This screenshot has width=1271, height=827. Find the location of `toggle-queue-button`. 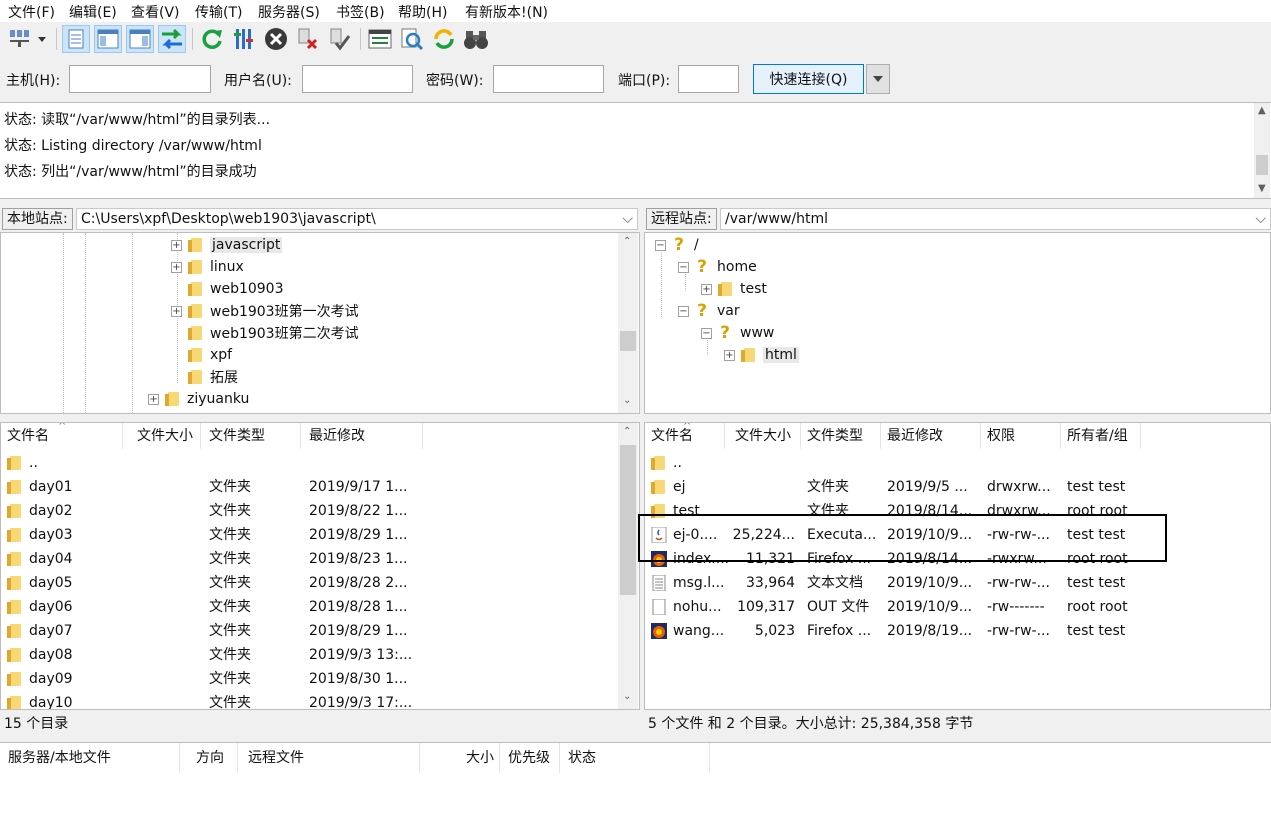

toggle-queue-button is located at coordinates (172, 39).